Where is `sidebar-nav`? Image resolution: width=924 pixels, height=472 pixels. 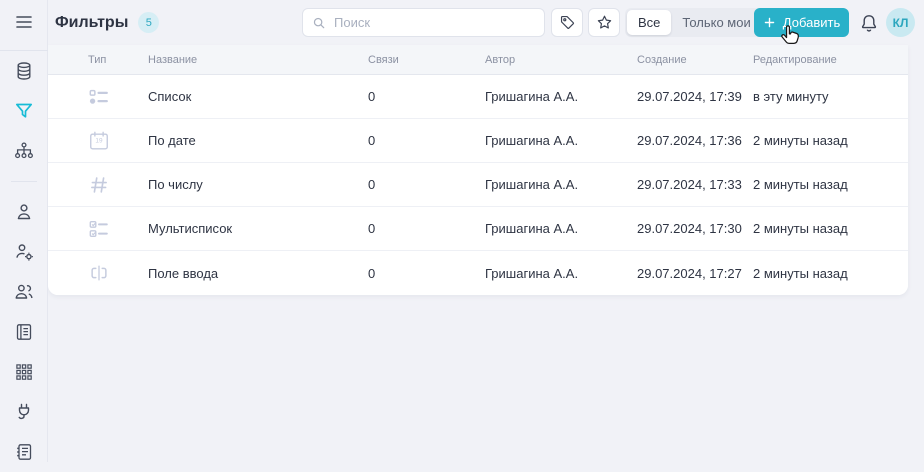 sidebar-nav is located at coordinates (24, 261).